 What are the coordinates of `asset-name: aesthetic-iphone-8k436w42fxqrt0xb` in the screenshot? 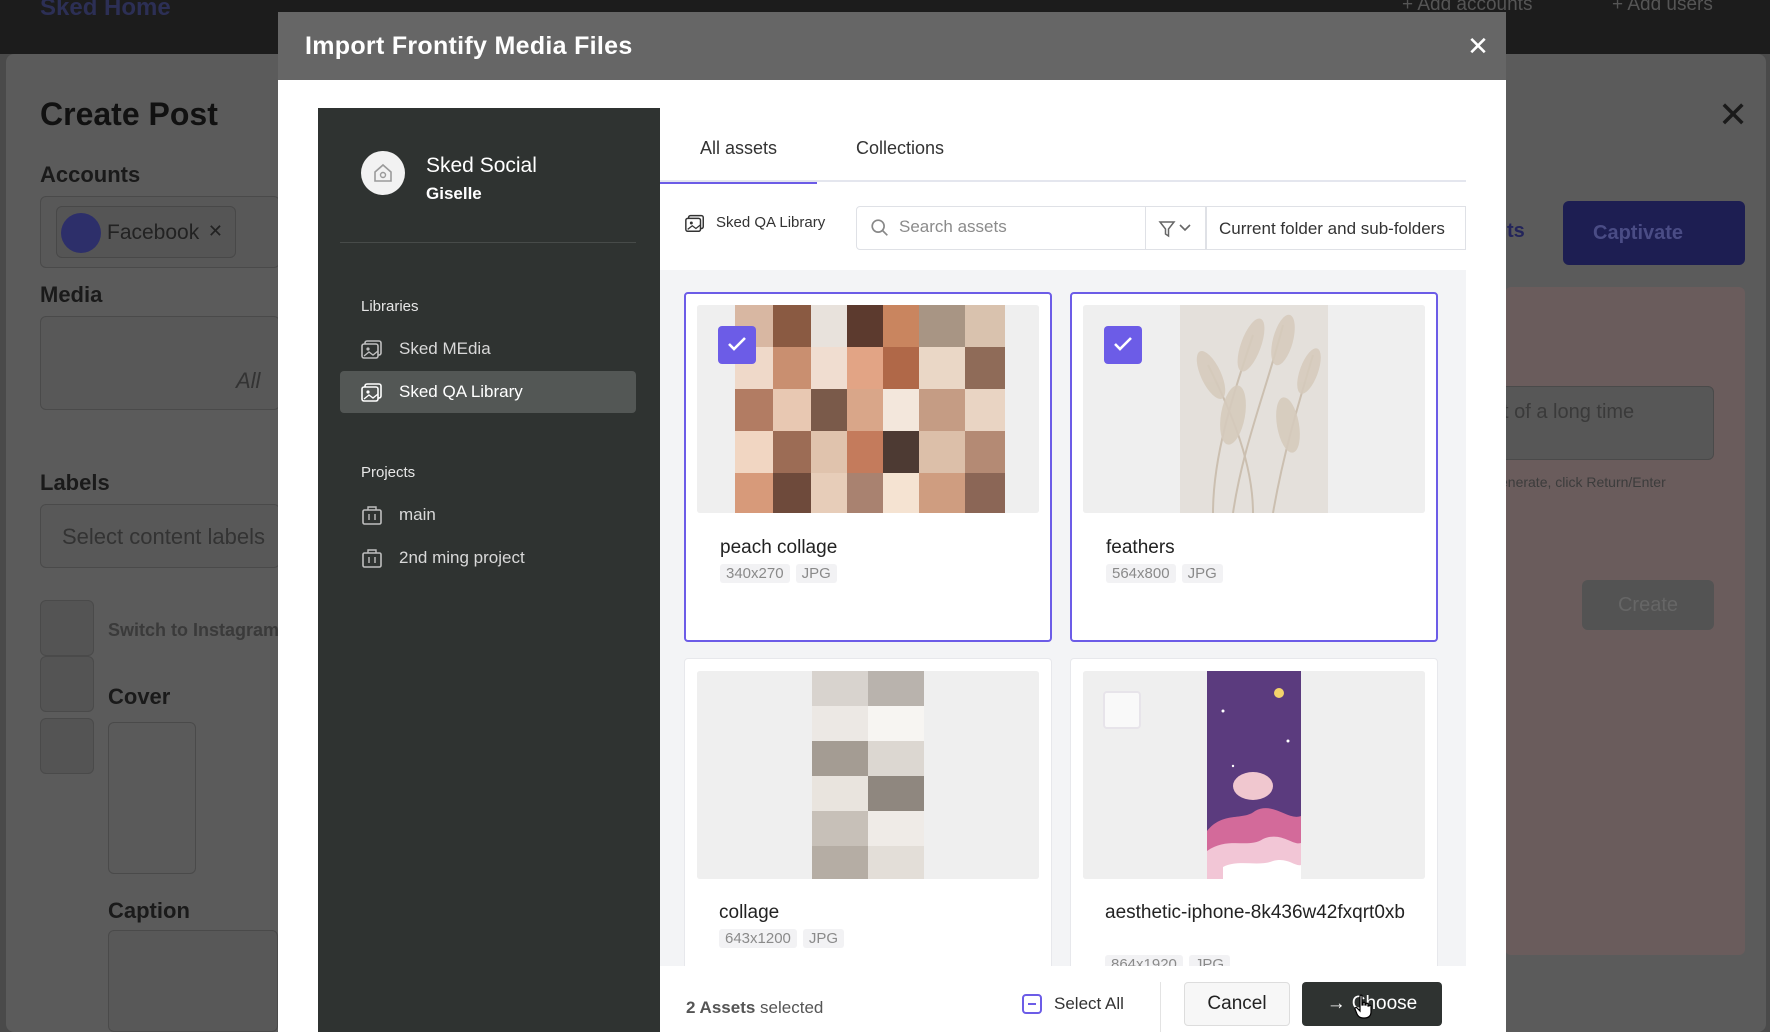 It's located at (1255, 912).